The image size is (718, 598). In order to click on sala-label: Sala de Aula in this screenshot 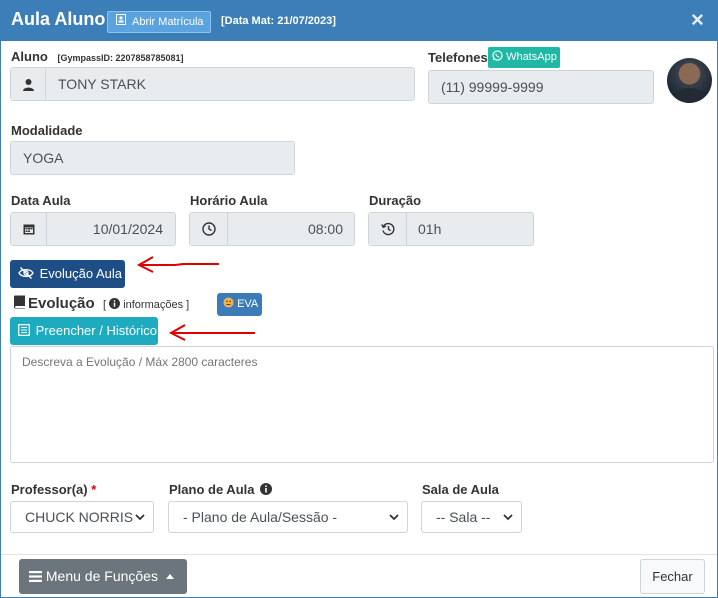, I will do `click(460, 489)`.